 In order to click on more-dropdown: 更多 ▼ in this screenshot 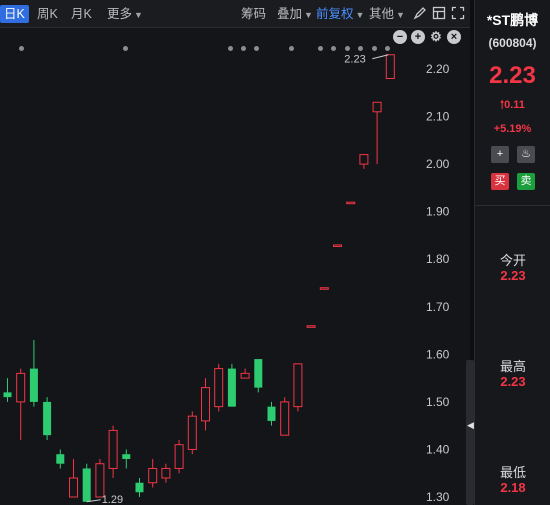, I will do `click(125, 14)`.